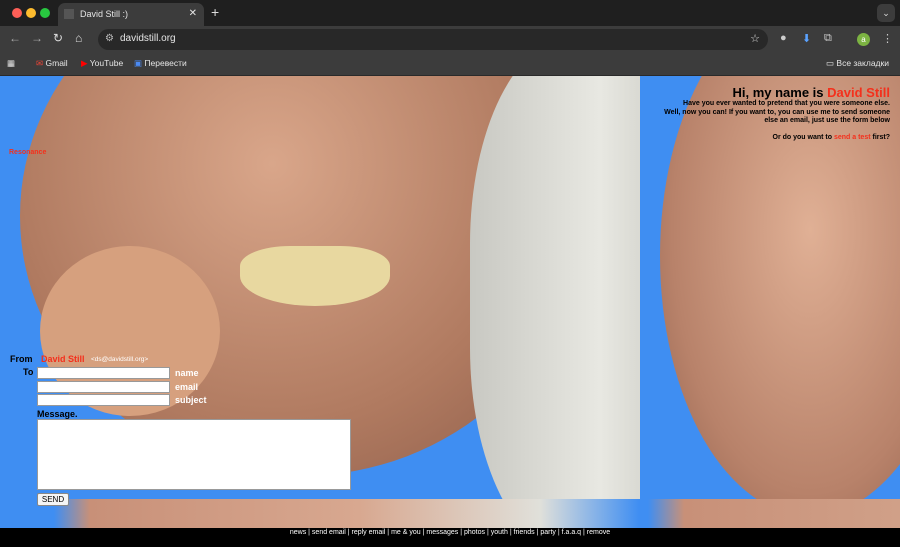 The image size is (900, 547). I want to click on from-label: From, so click(21, 359).